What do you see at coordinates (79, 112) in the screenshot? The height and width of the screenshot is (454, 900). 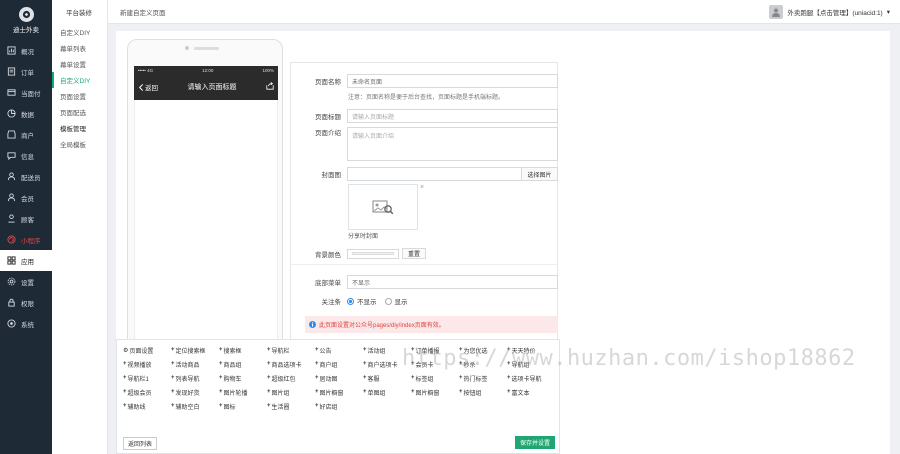 I see `sub-menu-item: 页面配选` at bounding box center [79, 112].